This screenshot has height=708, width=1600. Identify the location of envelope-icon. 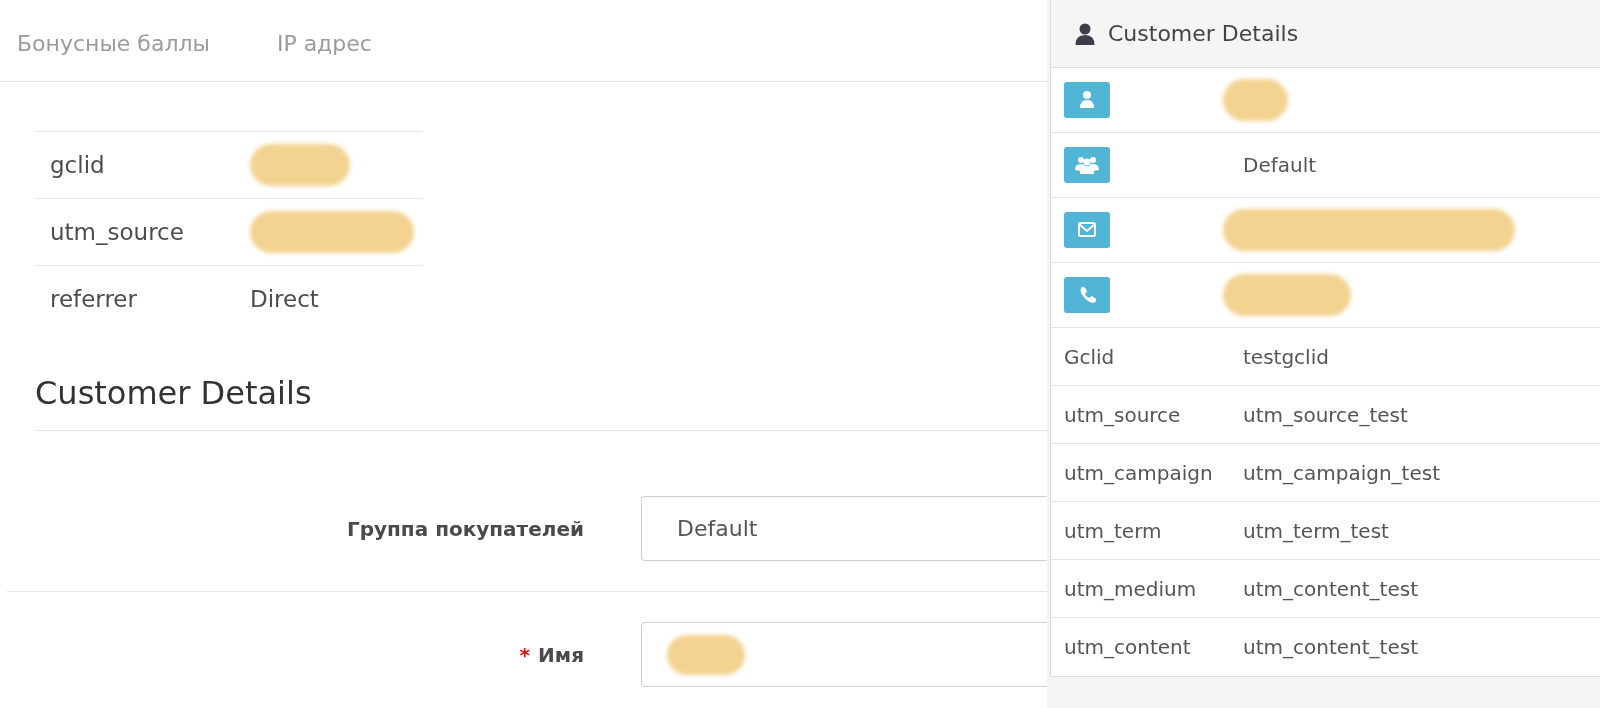
(1087, 230).